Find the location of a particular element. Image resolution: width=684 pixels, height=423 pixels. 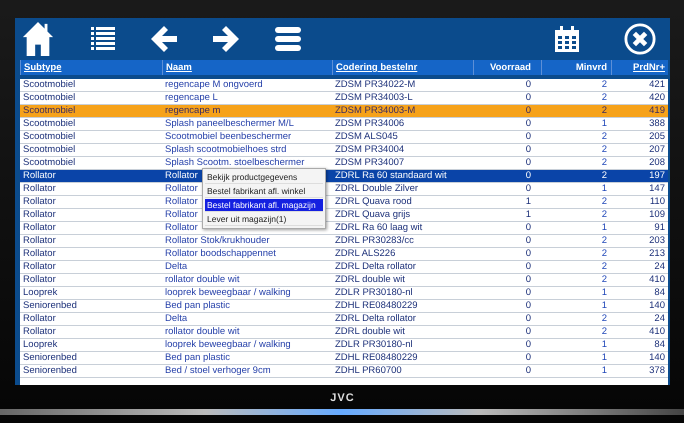

menu-item: Bestel fabrikant afl. winkel is located at coordinates (264, 191).